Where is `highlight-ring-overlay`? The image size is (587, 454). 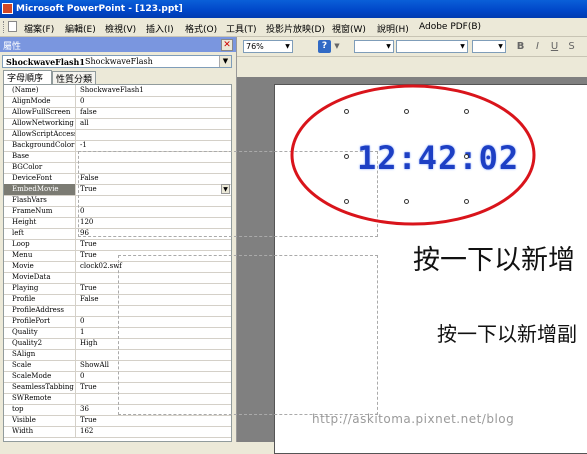
highlight-ring-overlay is located at coordinates (413, 155).